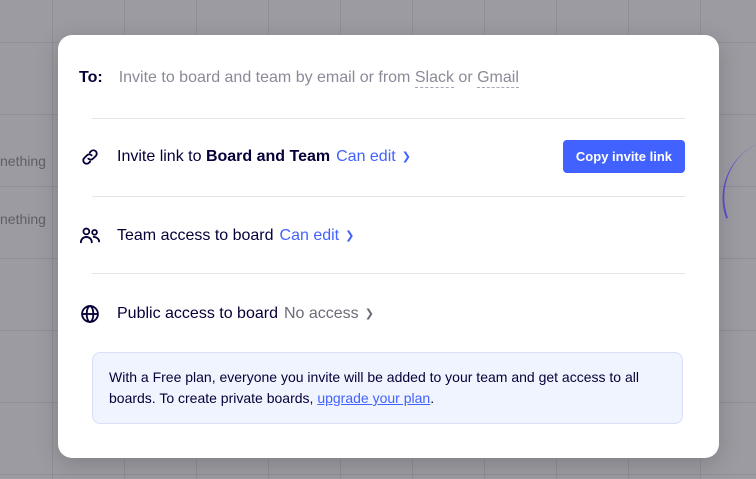 This screenshot has width=756, height=479. What do you see at coordinates (268, 156) in the screenshot?
I see `invite-link-target: Board and Team` at bounding box center [268, 156].